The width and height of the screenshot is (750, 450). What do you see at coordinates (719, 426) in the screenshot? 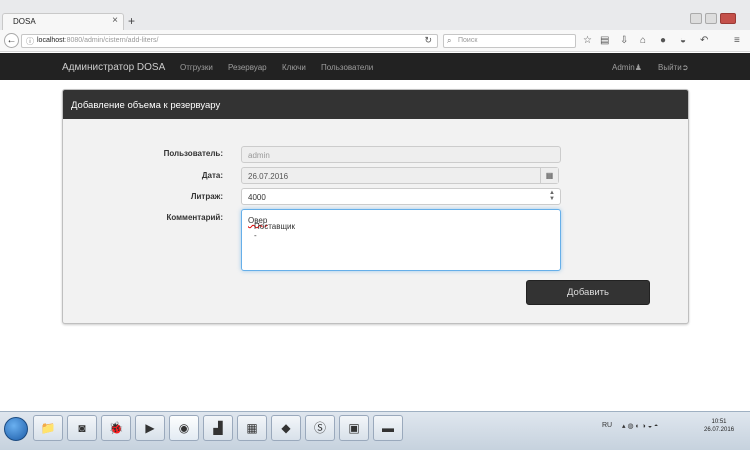
I see `clock: 10:51 26.07.2016` at bounding box center [719, 426].